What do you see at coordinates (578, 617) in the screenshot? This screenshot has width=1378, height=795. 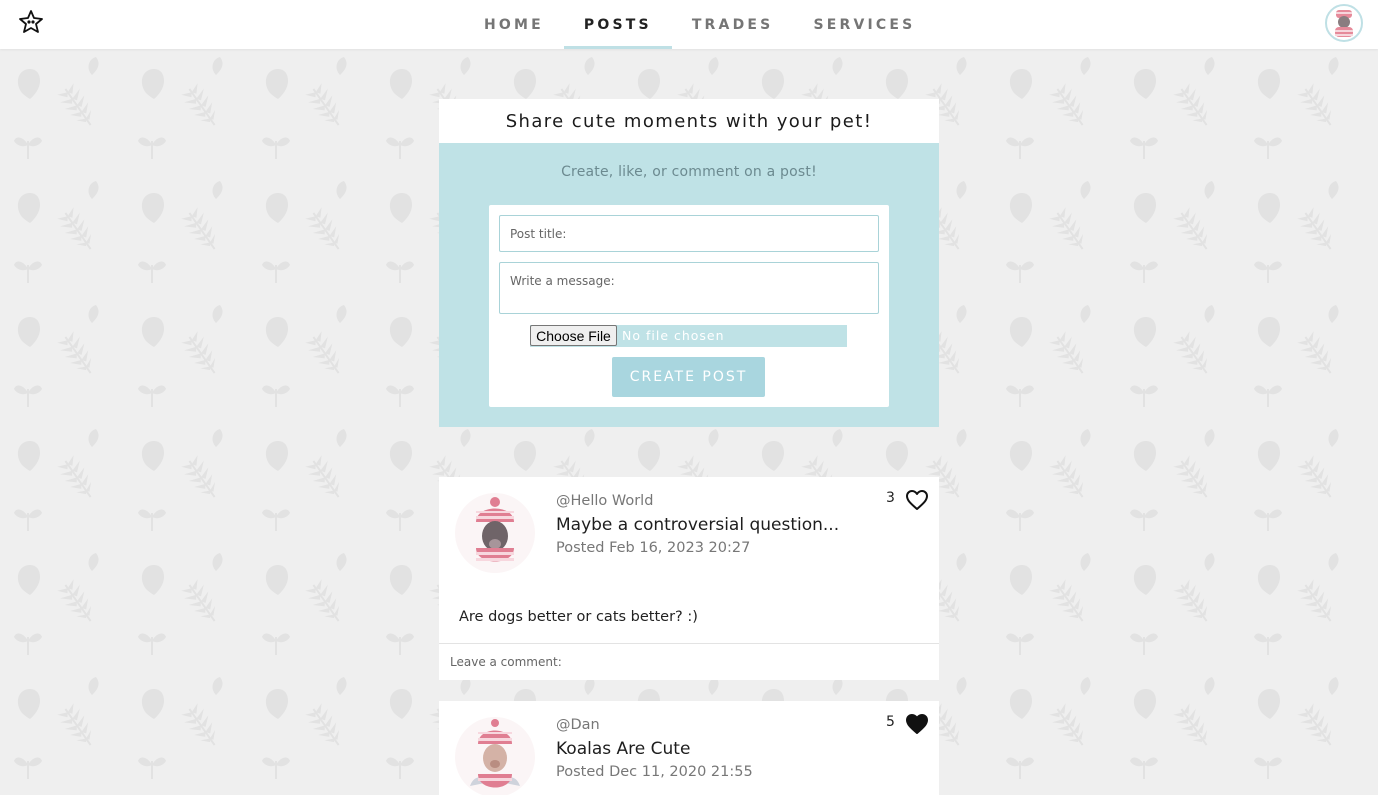 I see `post-body: Are dogs better or cats better? :)` at bounding box center [578, 617].